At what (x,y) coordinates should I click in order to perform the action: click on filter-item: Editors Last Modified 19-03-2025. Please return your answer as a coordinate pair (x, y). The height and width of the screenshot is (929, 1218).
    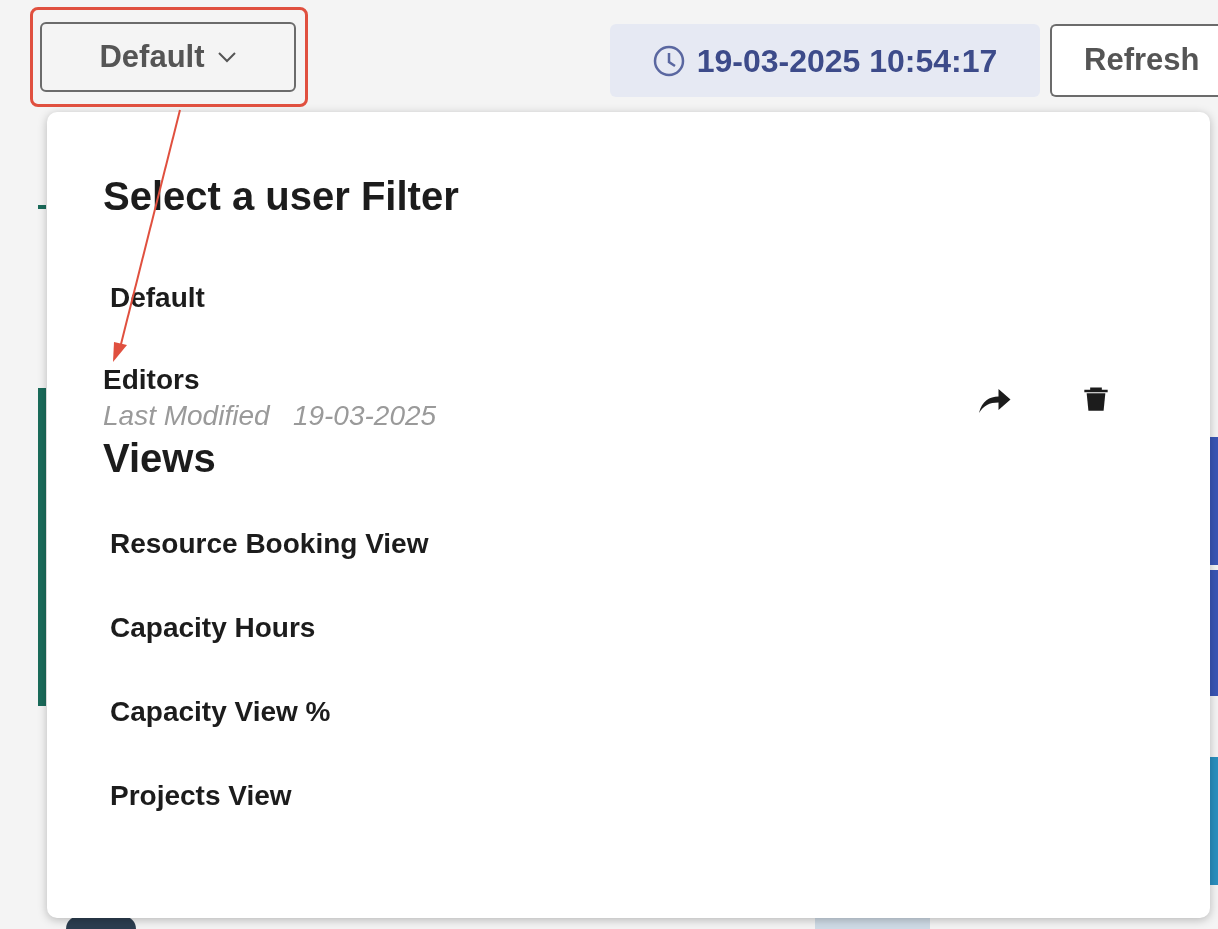
    Looking at the image, I should click on (504, 398).